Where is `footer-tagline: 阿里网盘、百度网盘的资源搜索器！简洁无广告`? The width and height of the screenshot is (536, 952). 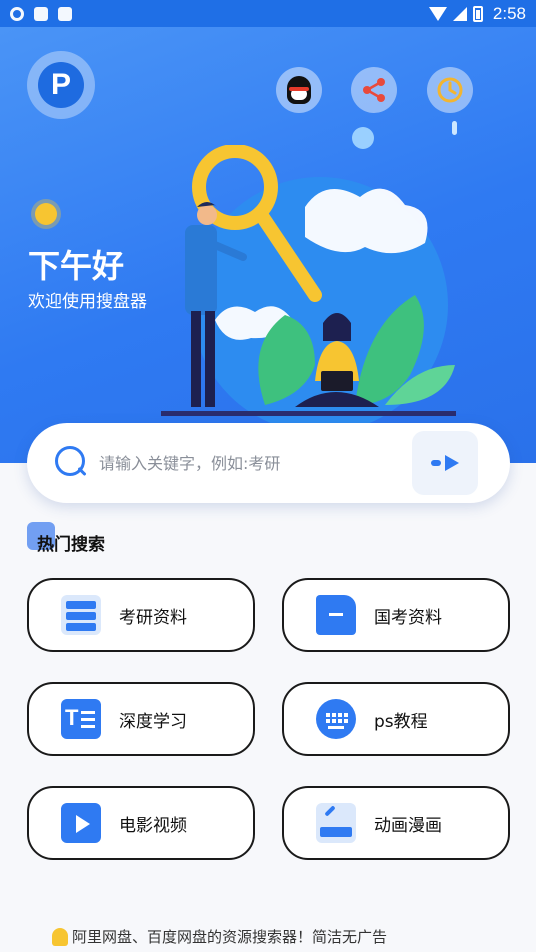 footer-tagline: 阿里网盘、百度网盘的资源搜索器！简洁无广告 is located at coordinates (219, 936).